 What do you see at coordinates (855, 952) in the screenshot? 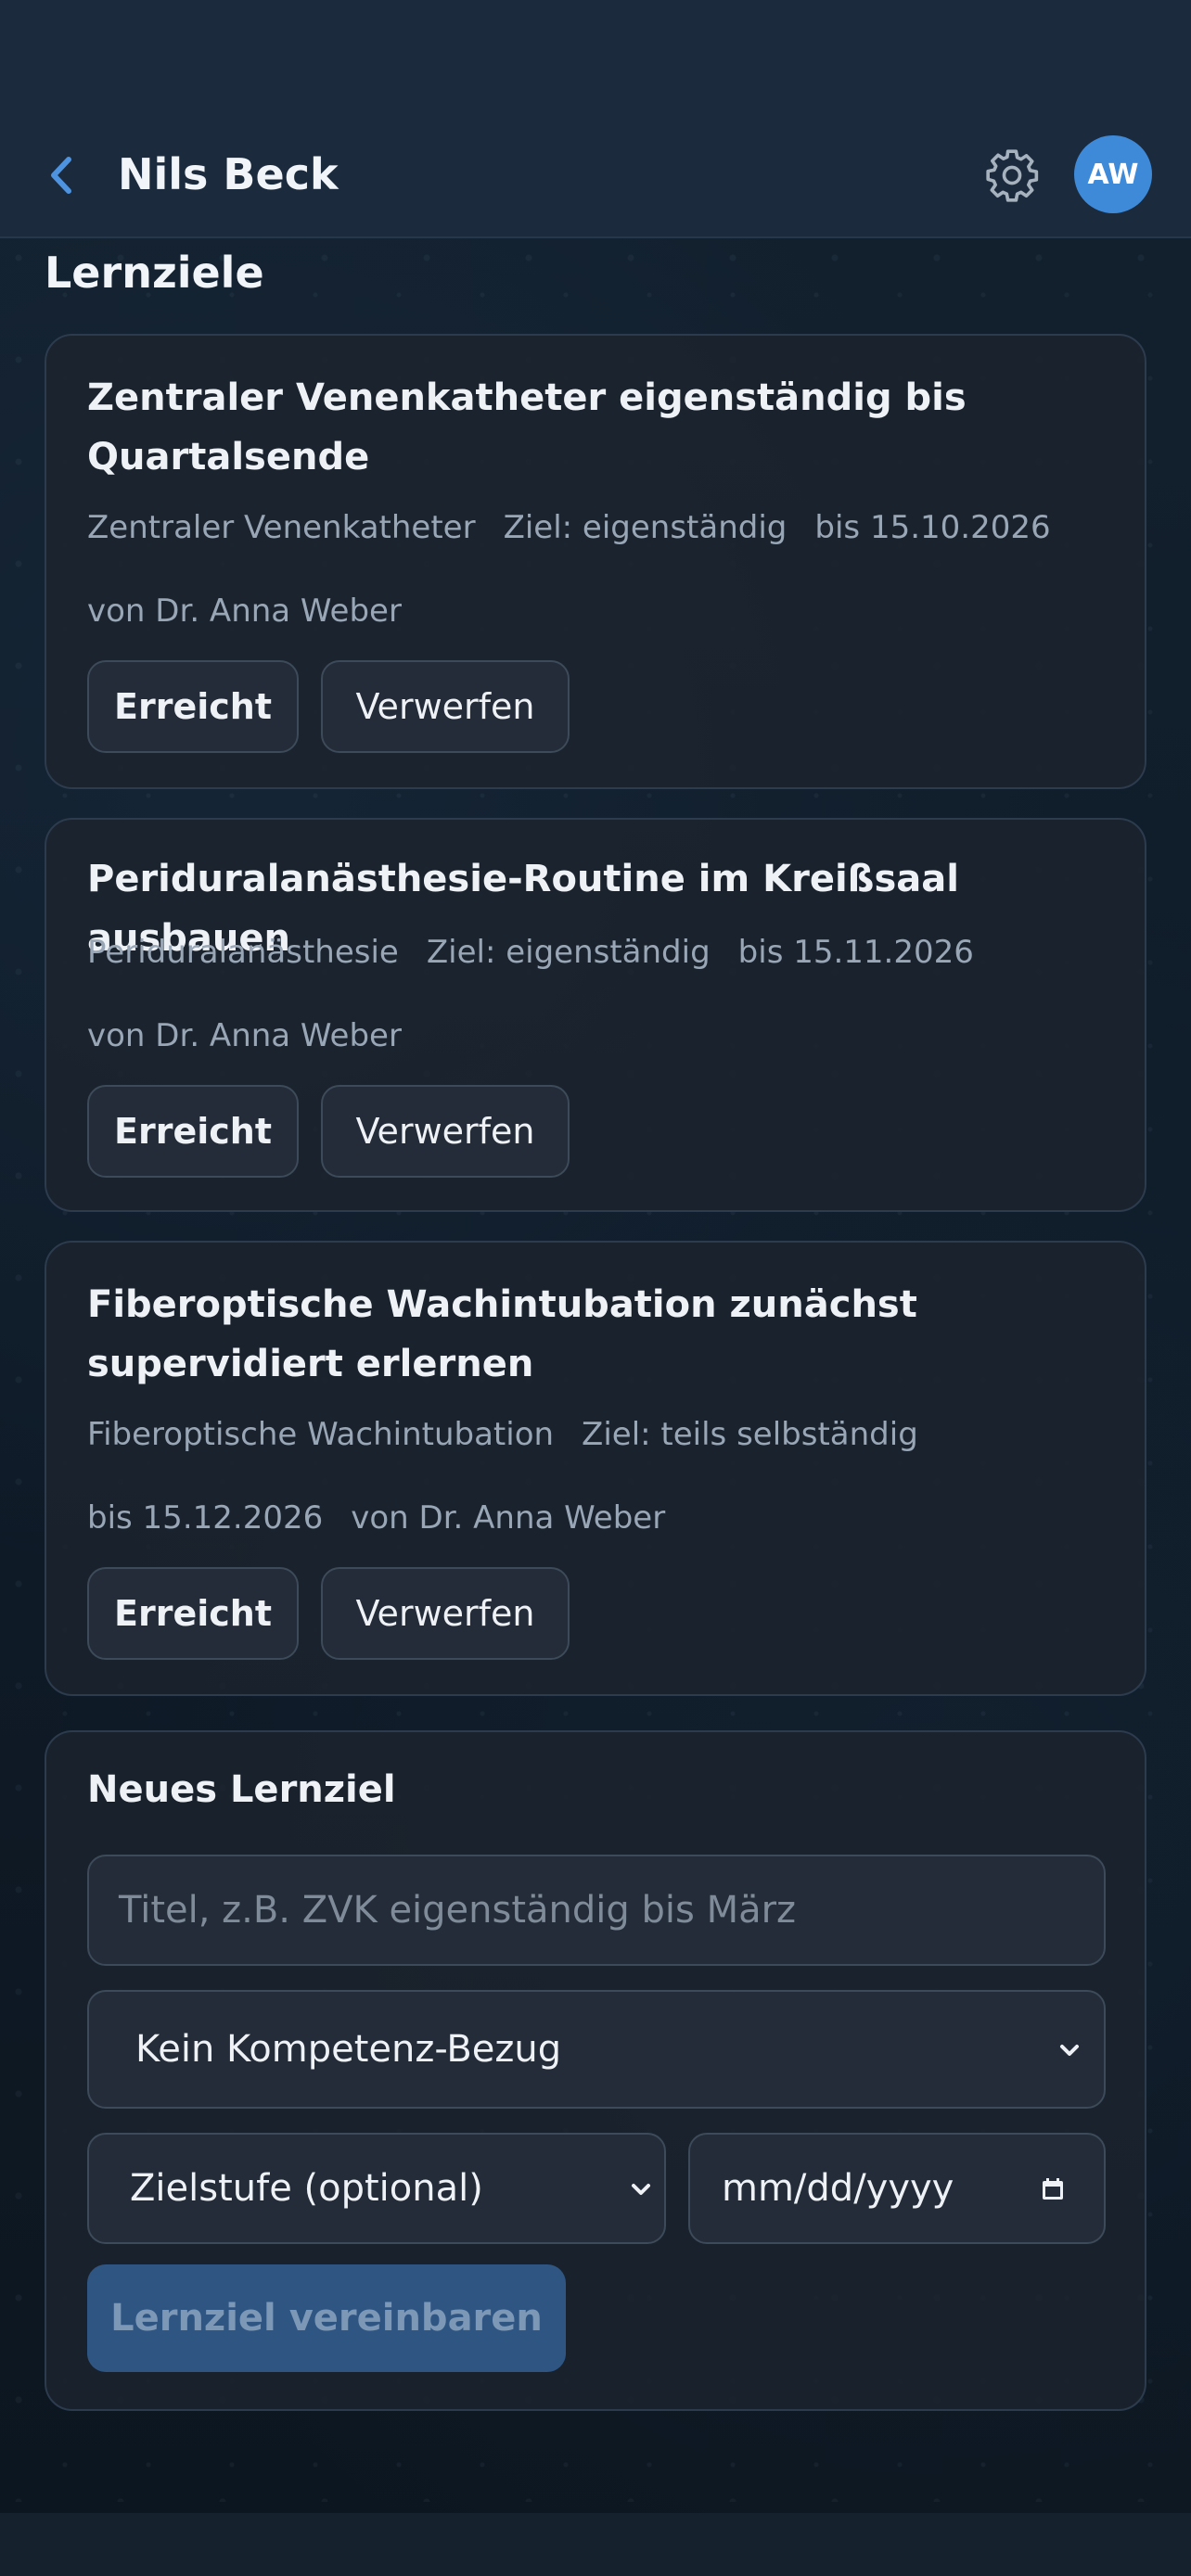
I see `goal-due-date: bis 15.11.2026` at bounding box center [855, 952].